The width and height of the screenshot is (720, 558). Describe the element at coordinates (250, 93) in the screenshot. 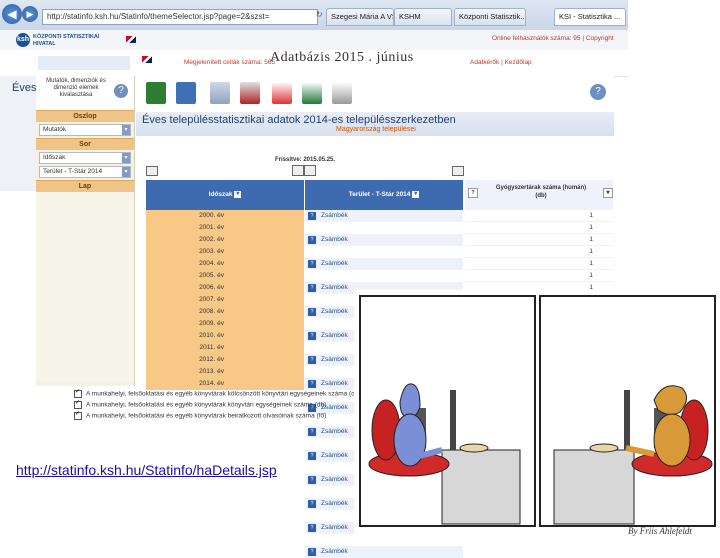

I see `print-icon` at that location.